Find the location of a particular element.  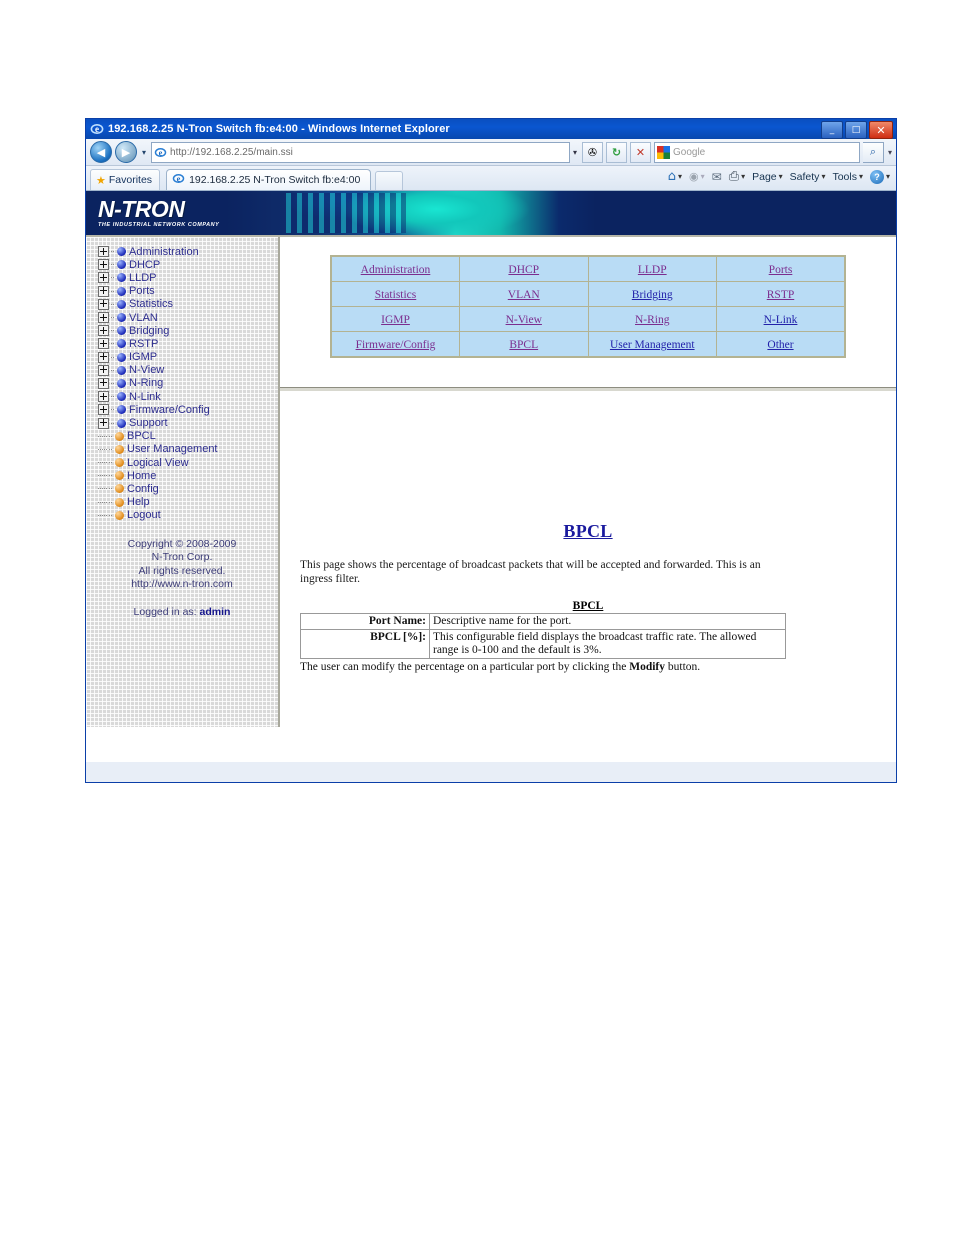

table-cell: Ports is located at coordinates (781, 268).